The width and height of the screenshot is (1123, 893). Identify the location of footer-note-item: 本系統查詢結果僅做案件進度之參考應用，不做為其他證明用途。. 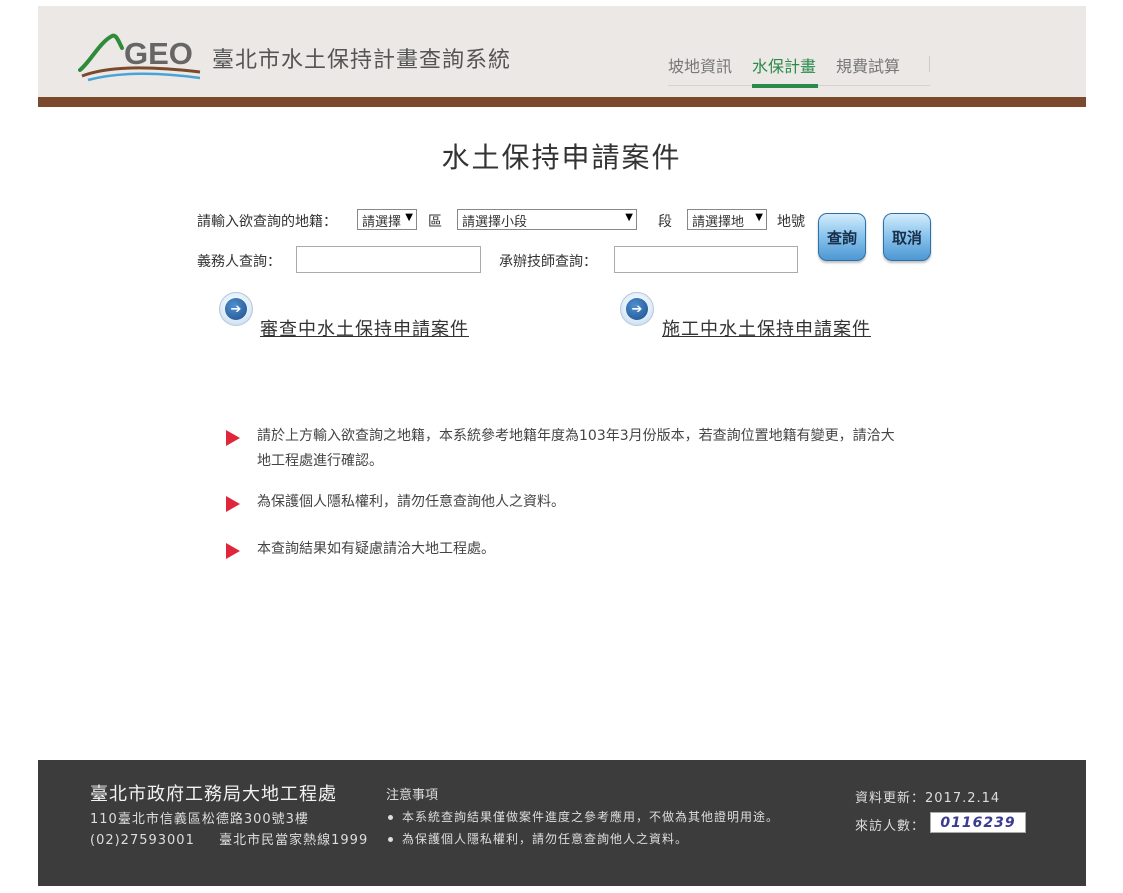
(583, 816).